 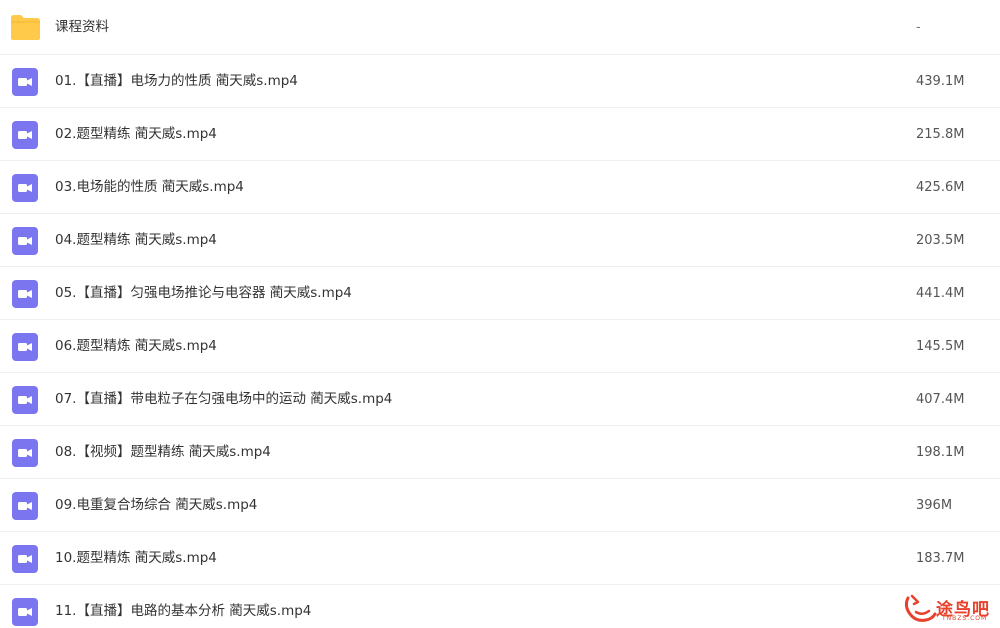 What do you see at coordinates (940, 134) in the screenshot?
I see `file-size: 215.8M` at bounding box center [940, 134].